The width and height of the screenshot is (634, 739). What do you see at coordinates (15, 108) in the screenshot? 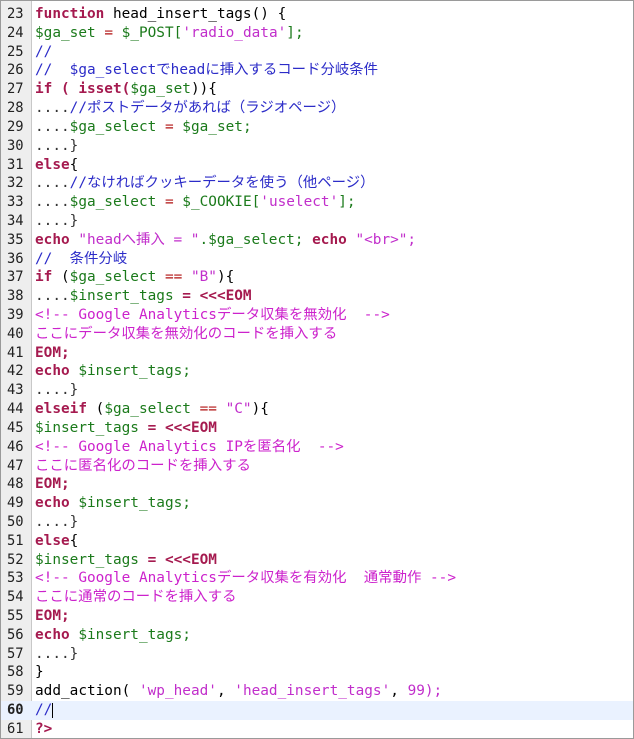
I see `line-number: 28` at bounding box center [15, 108].